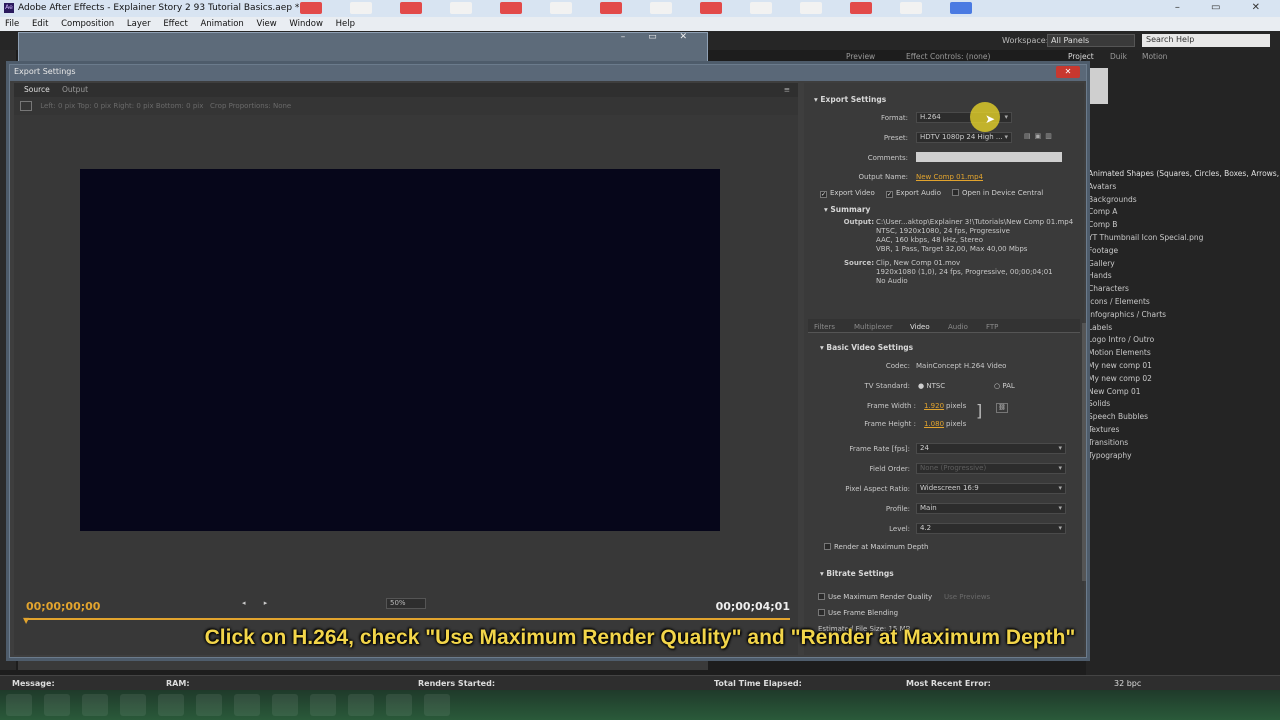  What do you see at coordinates (858, 613) in the screenshot?
I see `use-frame-blending-checkbox: Use Frame Blending` at bounding box center [858, 613].